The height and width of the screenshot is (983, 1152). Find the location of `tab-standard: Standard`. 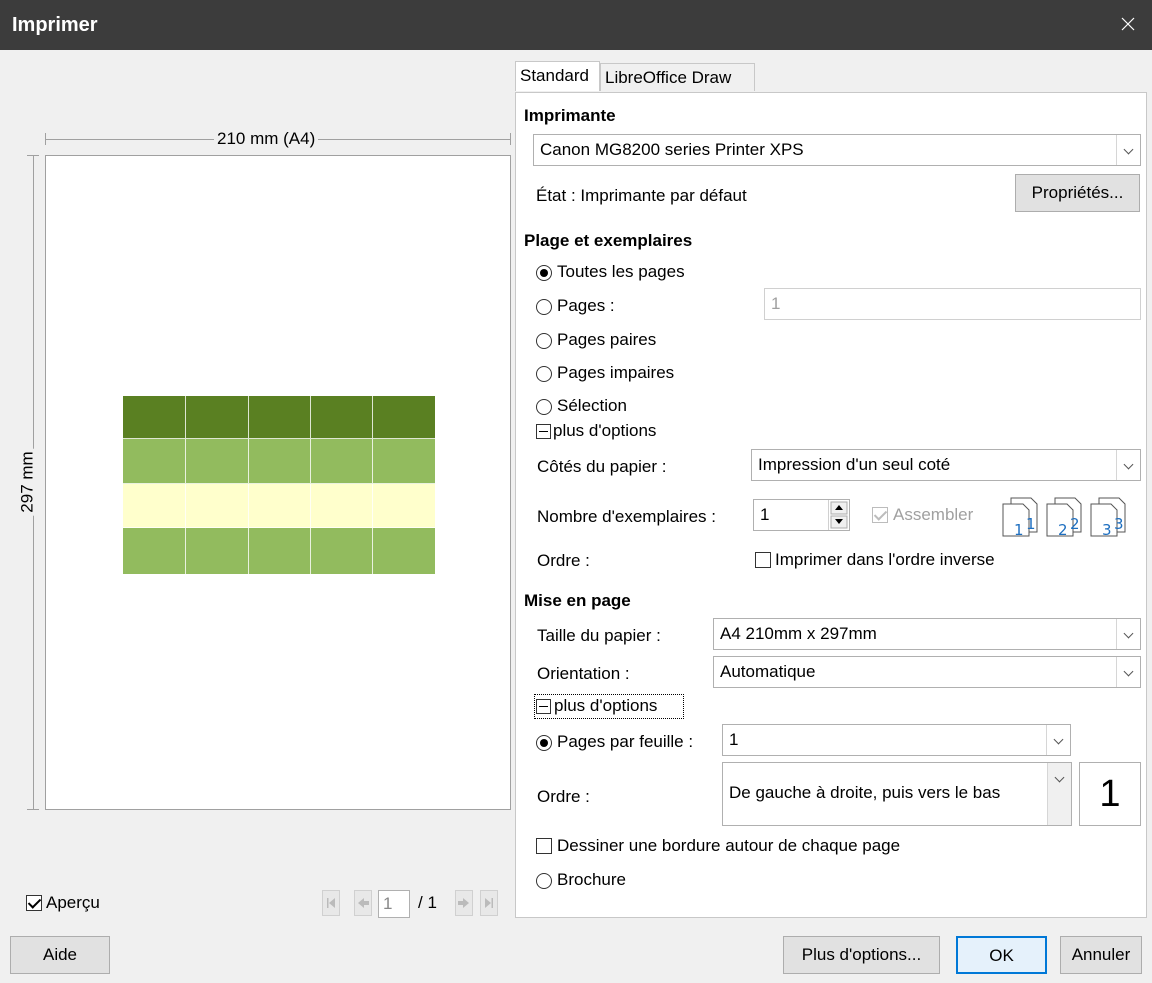

tab-standard: Standard is located at coordinates (557, 76).